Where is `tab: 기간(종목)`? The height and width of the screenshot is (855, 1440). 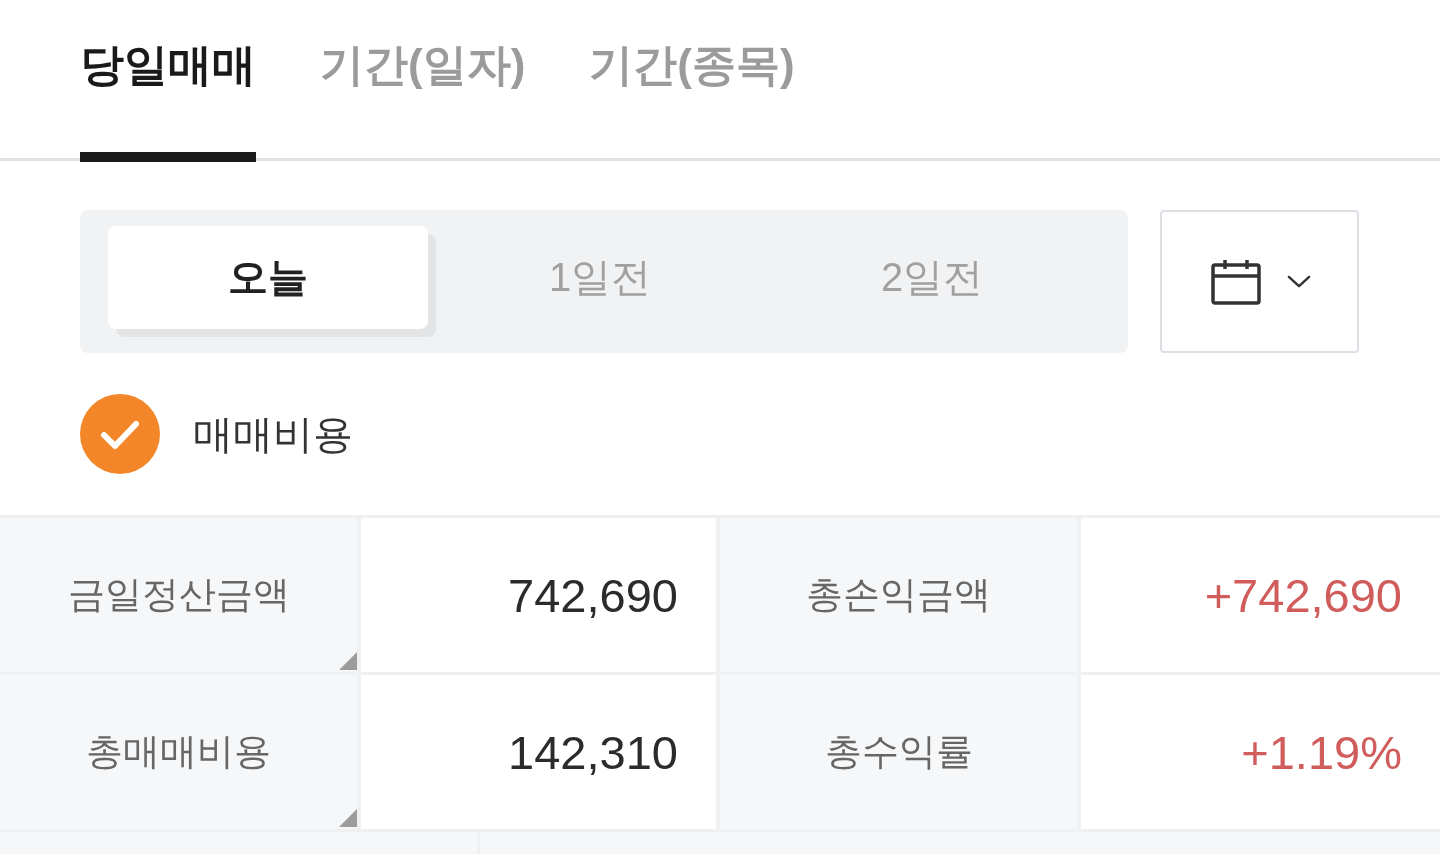 tab: 기간(종목) is located at coordinates (692, 81).